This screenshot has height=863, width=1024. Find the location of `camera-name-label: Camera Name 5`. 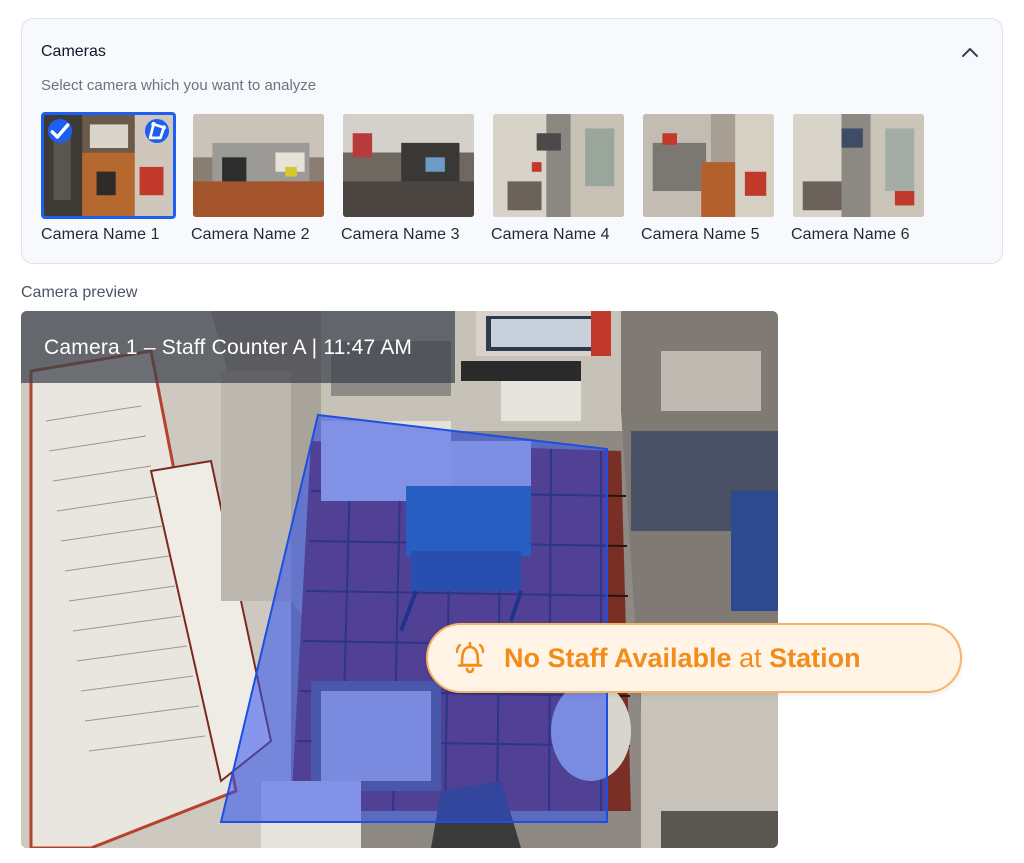

camera-name-label: Camera Name 5 is located at coordinates (700, 234).